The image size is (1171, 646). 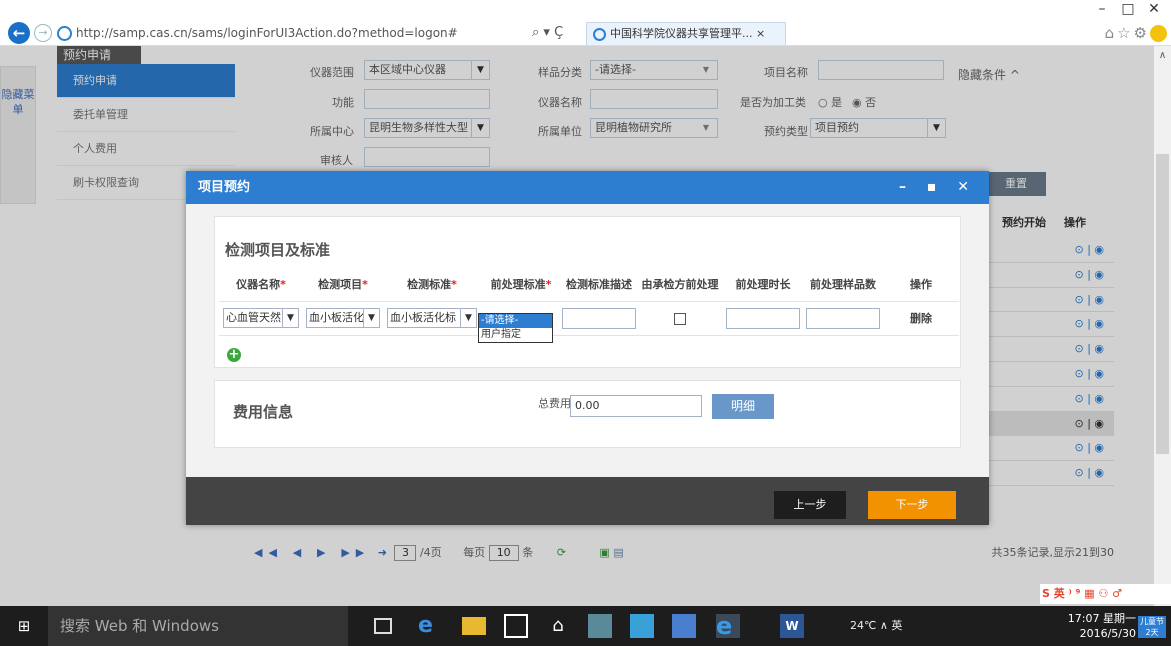 What do you see at coordinates (843, 284) in the screenshot?
I see `col-pretreat-samples-header: 前处理样品数` at bounding box center [843, 284].